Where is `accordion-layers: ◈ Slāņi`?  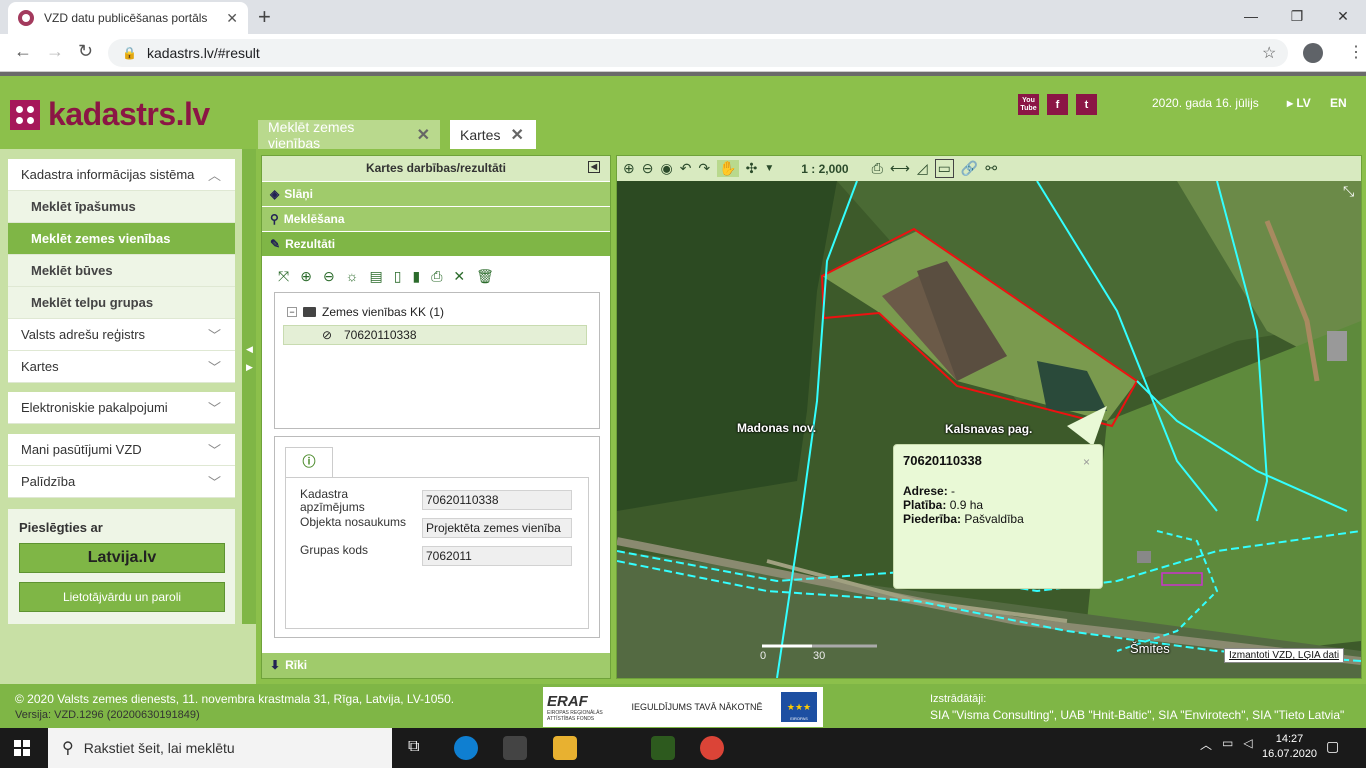
accordion-layers: ◈ Slāņi is located at coordinates (436, 193).